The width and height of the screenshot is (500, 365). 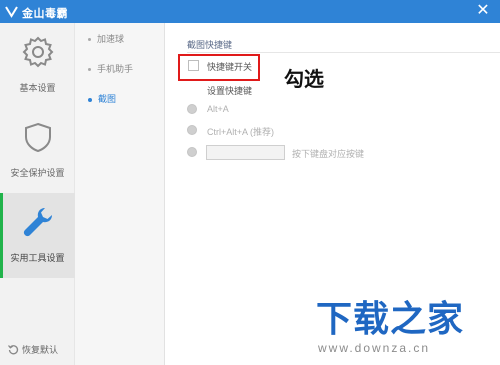 What do you see at coordinates (328, 154) in the screenshot?
I see `radio-label: 按下键盘对应按键` at bounding box center [328, 154].